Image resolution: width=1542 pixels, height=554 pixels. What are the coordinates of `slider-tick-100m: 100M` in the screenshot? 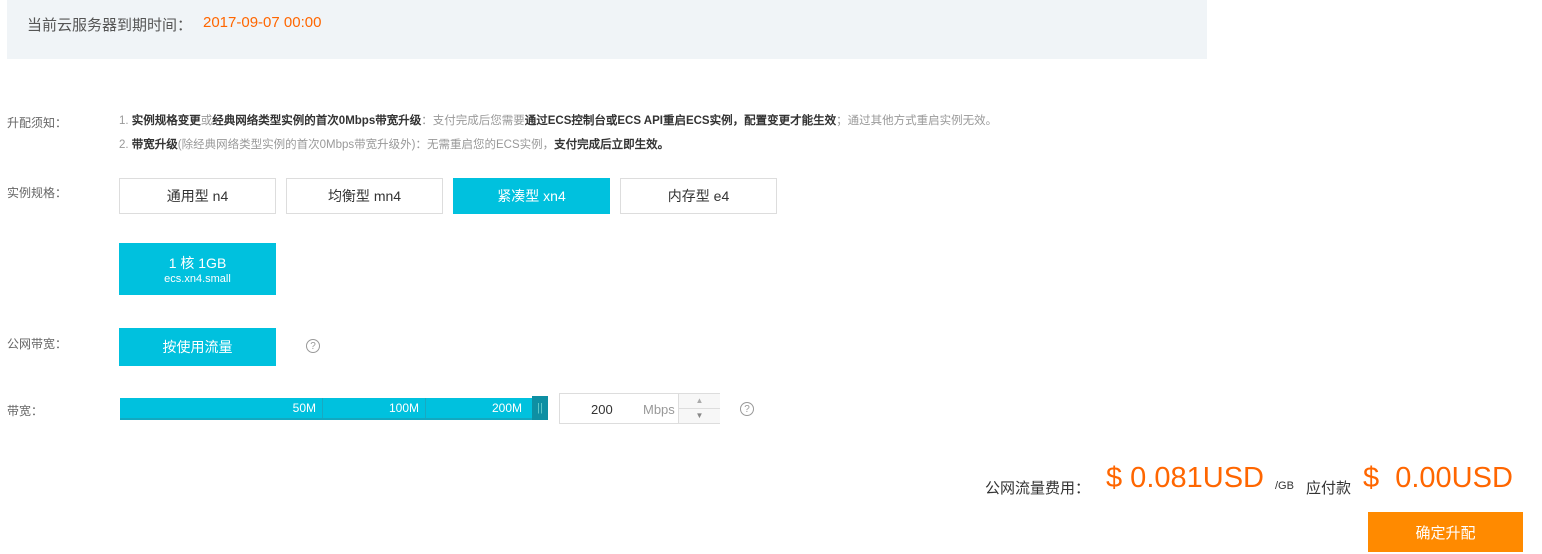 It's located at (374, 408).